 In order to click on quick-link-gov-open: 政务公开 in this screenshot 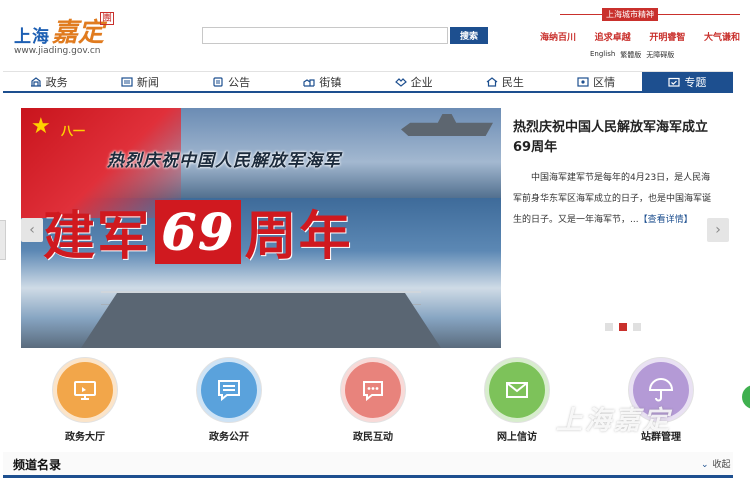, I will do `click(229, 400)`.